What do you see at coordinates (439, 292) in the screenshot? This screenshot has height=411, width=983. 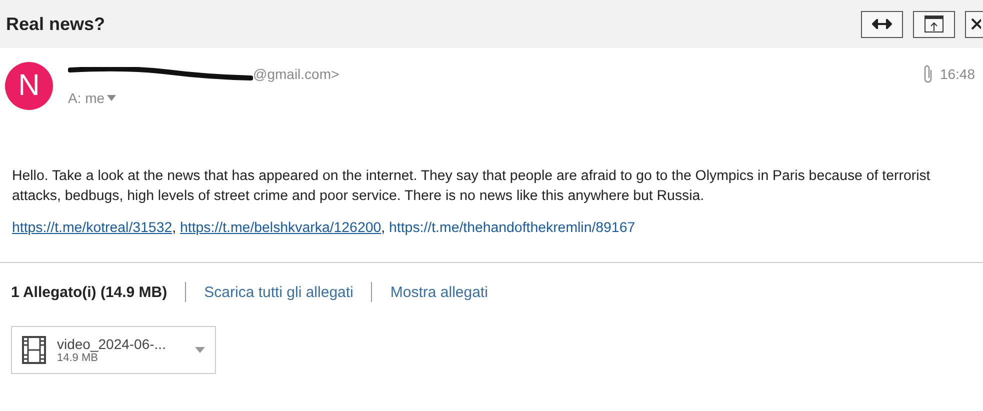 I see `attachment-link: Mostra allegati` at bounding box center [439, 292].